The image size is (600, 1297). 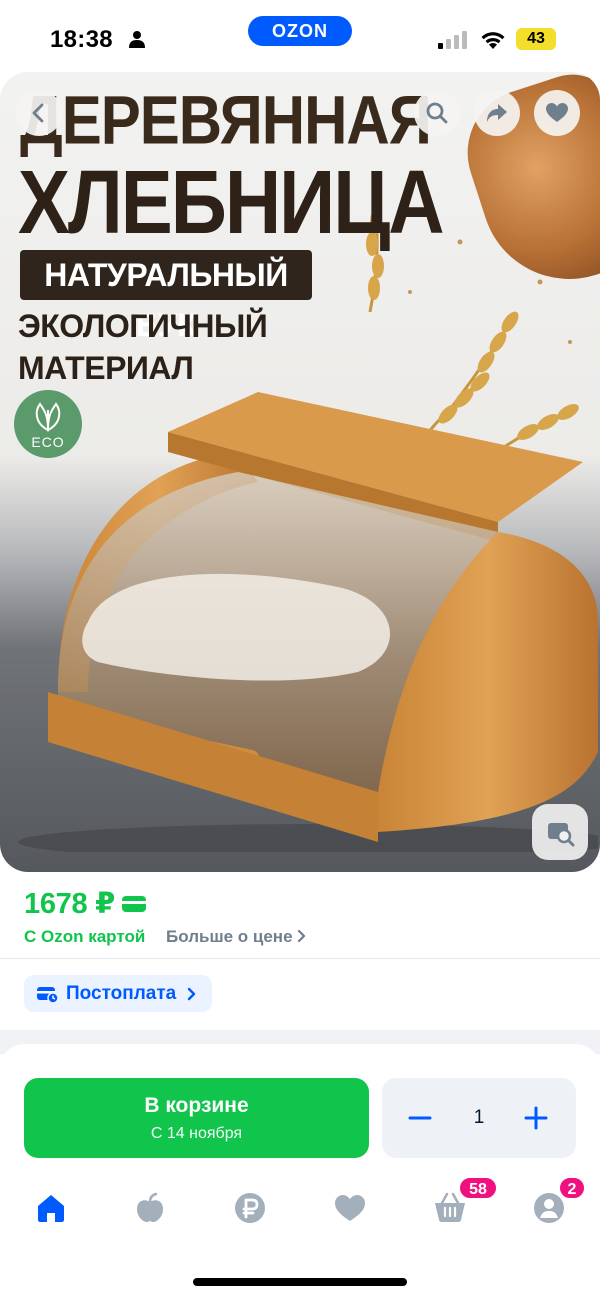 I want to click on price-value: 1678 ₽, so click(x=69, y=904).